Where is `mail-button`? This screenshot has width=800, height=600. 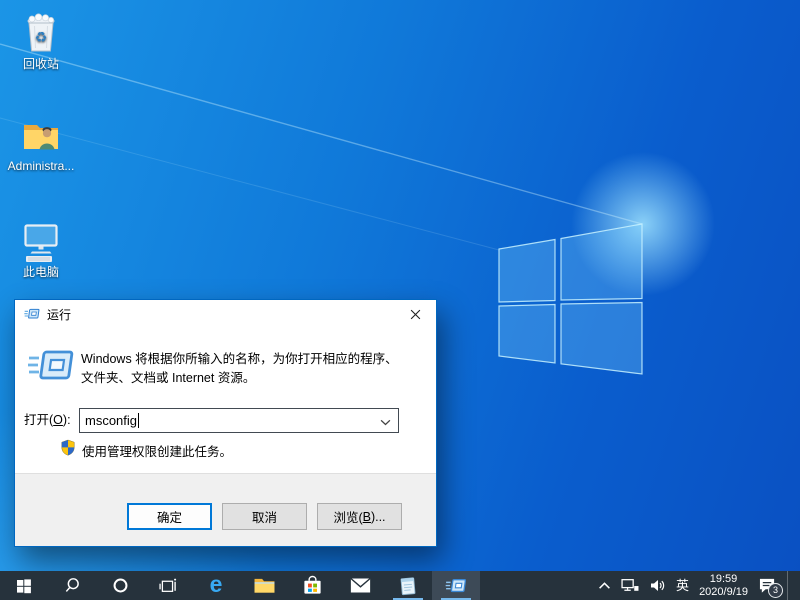 mail-button is located at coordinates (360, 585).